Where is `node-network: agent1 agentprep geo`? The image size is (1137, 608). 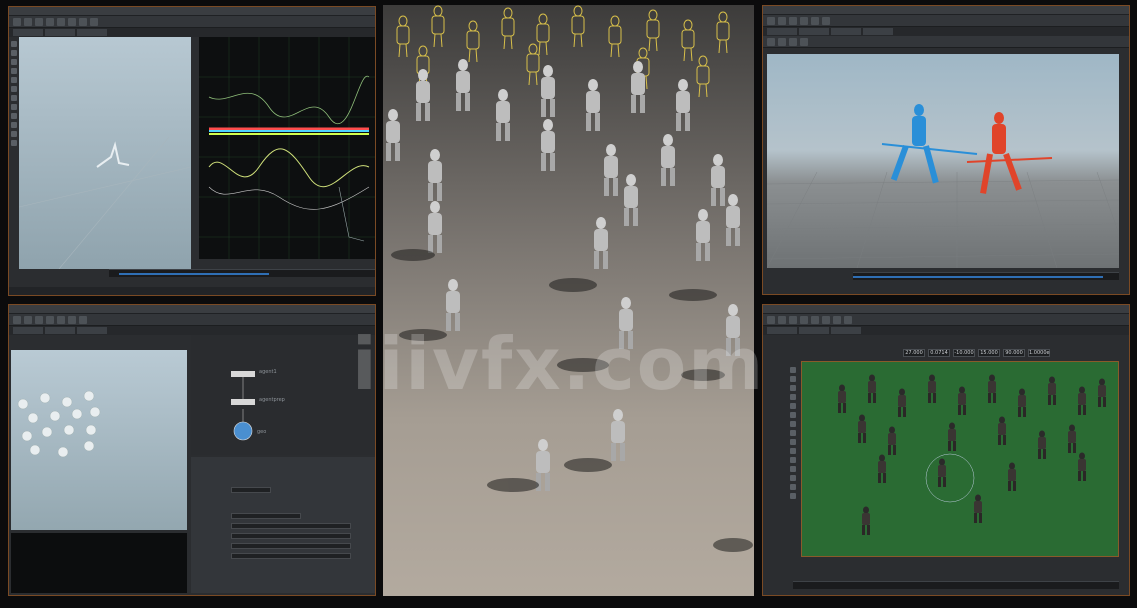
node-network: agent1 agentprep geo is located at coordinates (283, 395).